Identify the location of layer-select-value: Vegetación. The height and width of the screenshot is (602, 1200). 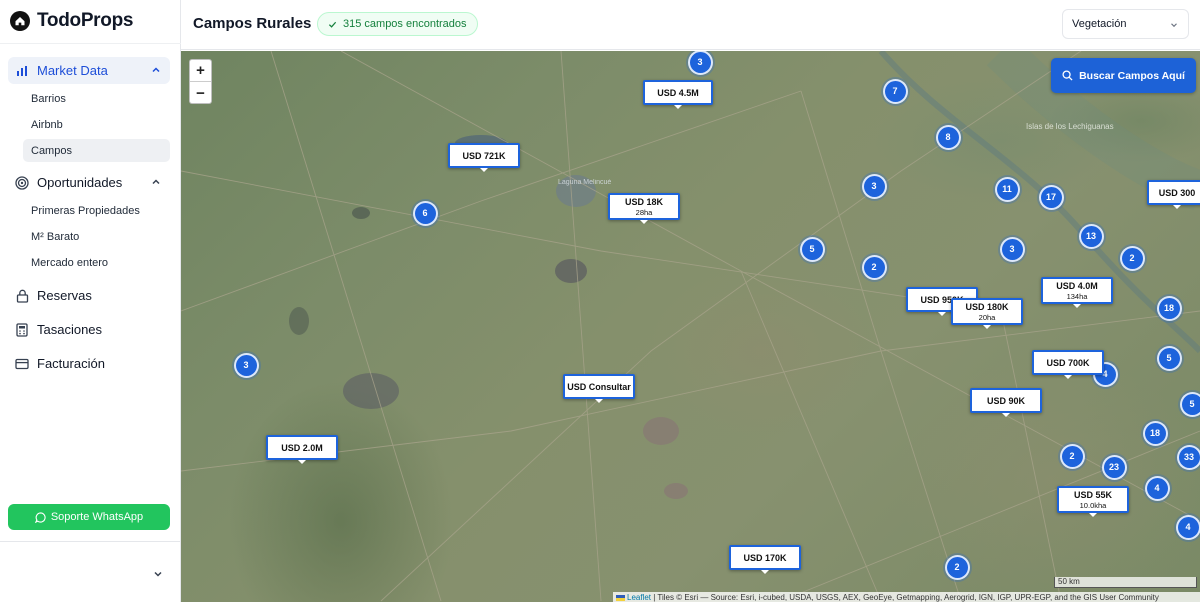
(1099, 24).